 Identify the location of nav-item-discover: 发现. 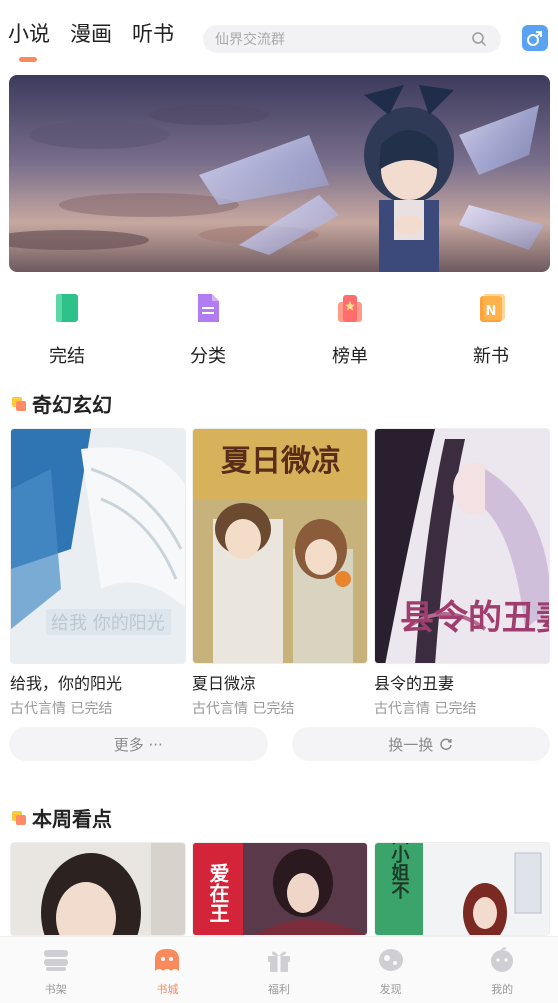
(391, 970).